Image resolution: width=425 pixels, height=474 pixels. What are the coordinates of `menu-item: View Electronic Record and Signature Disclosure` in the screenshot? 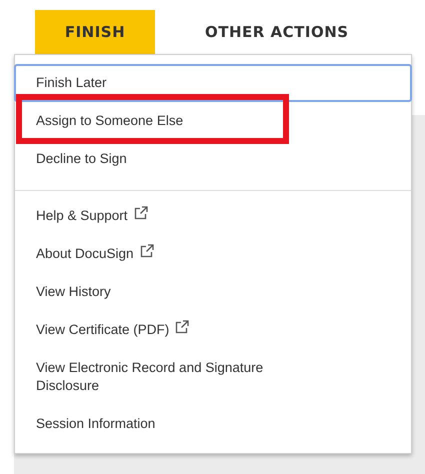 It's located at (213, 377).